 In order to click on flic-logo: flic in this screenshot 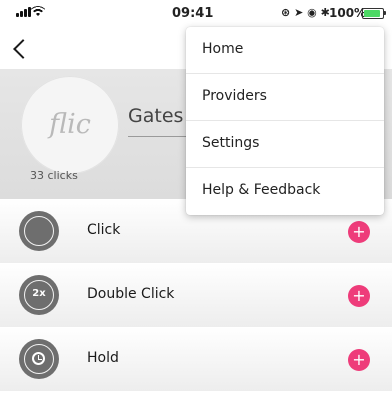, I will do `click(70, 124)`.